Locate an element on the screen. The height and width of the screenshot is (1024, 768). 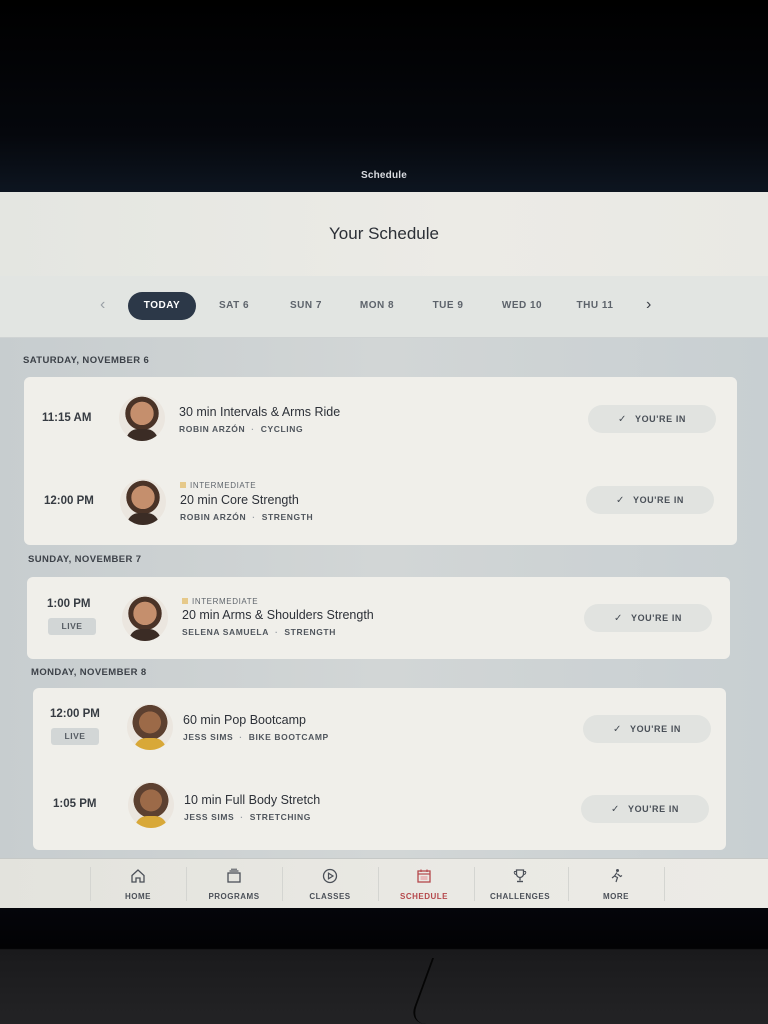
section-date-label: MONDAY, NOVEMBER 8 is located at coordinates (89, 672).